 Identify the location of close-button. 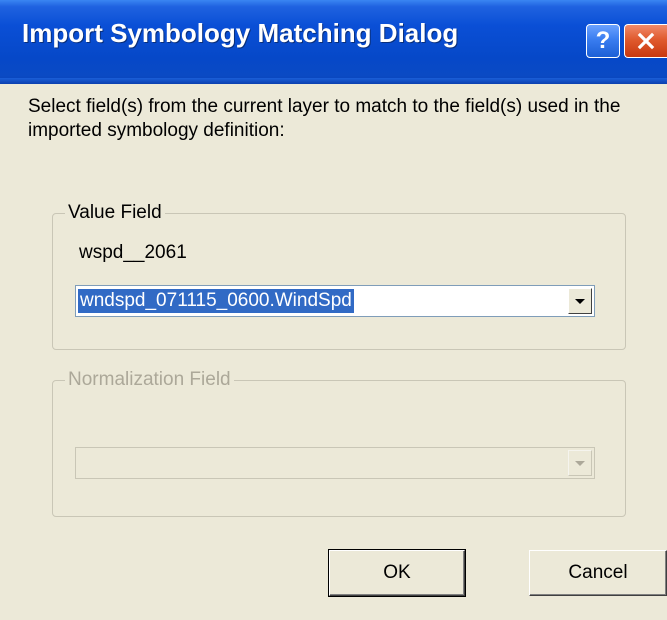
(645, 41).